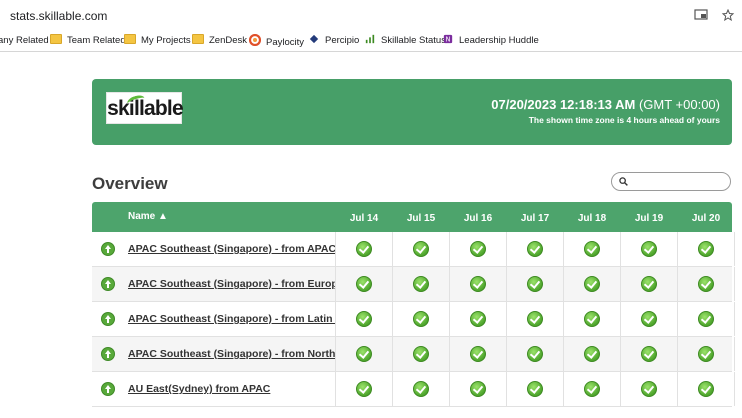 This screenshot has height=418, width=742. I want to click on name-cell: APAC Southeast (Singapore) - from Europe, so click(214, 284).